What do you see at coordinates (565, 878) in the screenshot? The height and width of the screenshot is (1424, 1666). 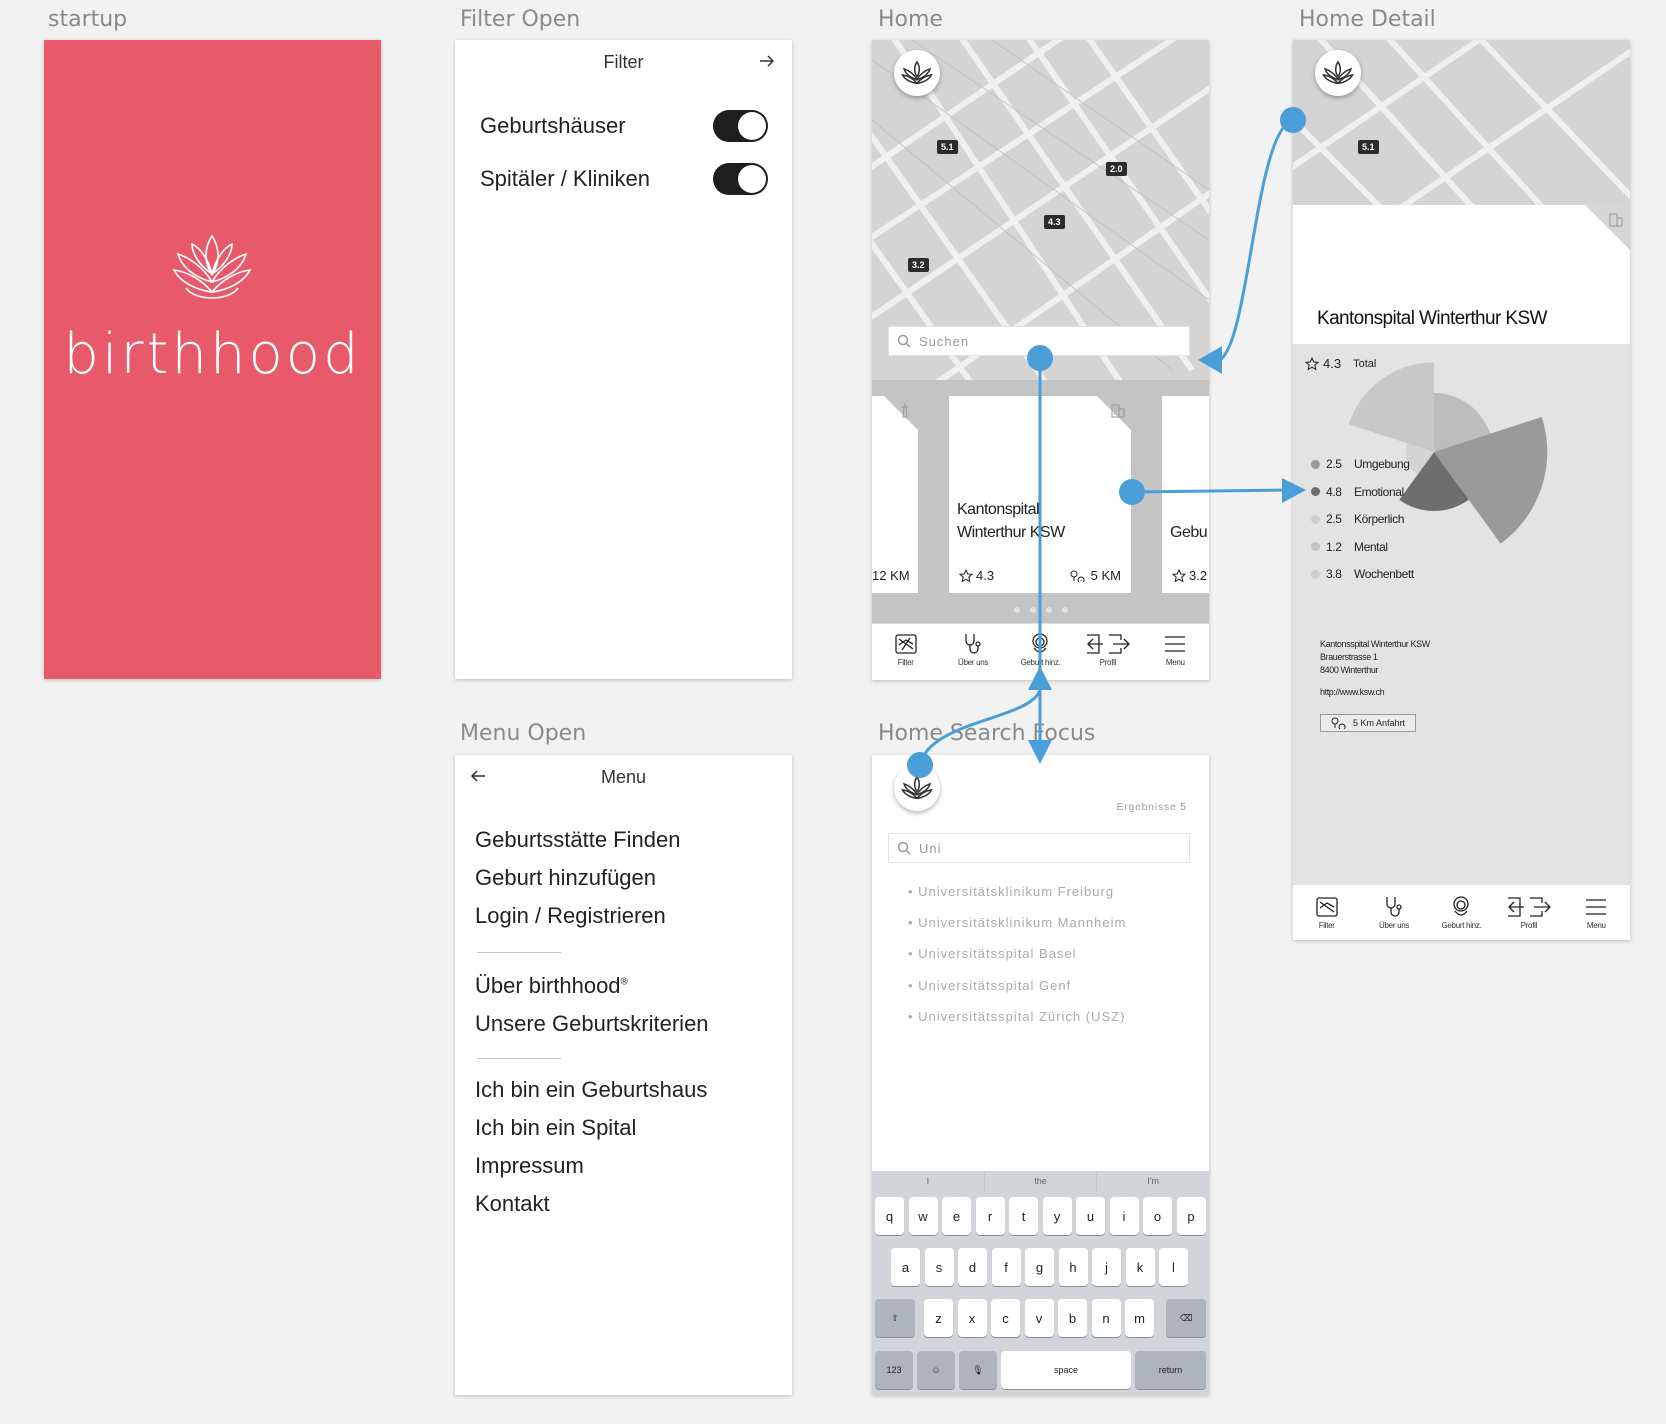 I see `menu-item-geburt-hinzufuegen: Geburt hinzufügen` at bounding box center [565, 878].